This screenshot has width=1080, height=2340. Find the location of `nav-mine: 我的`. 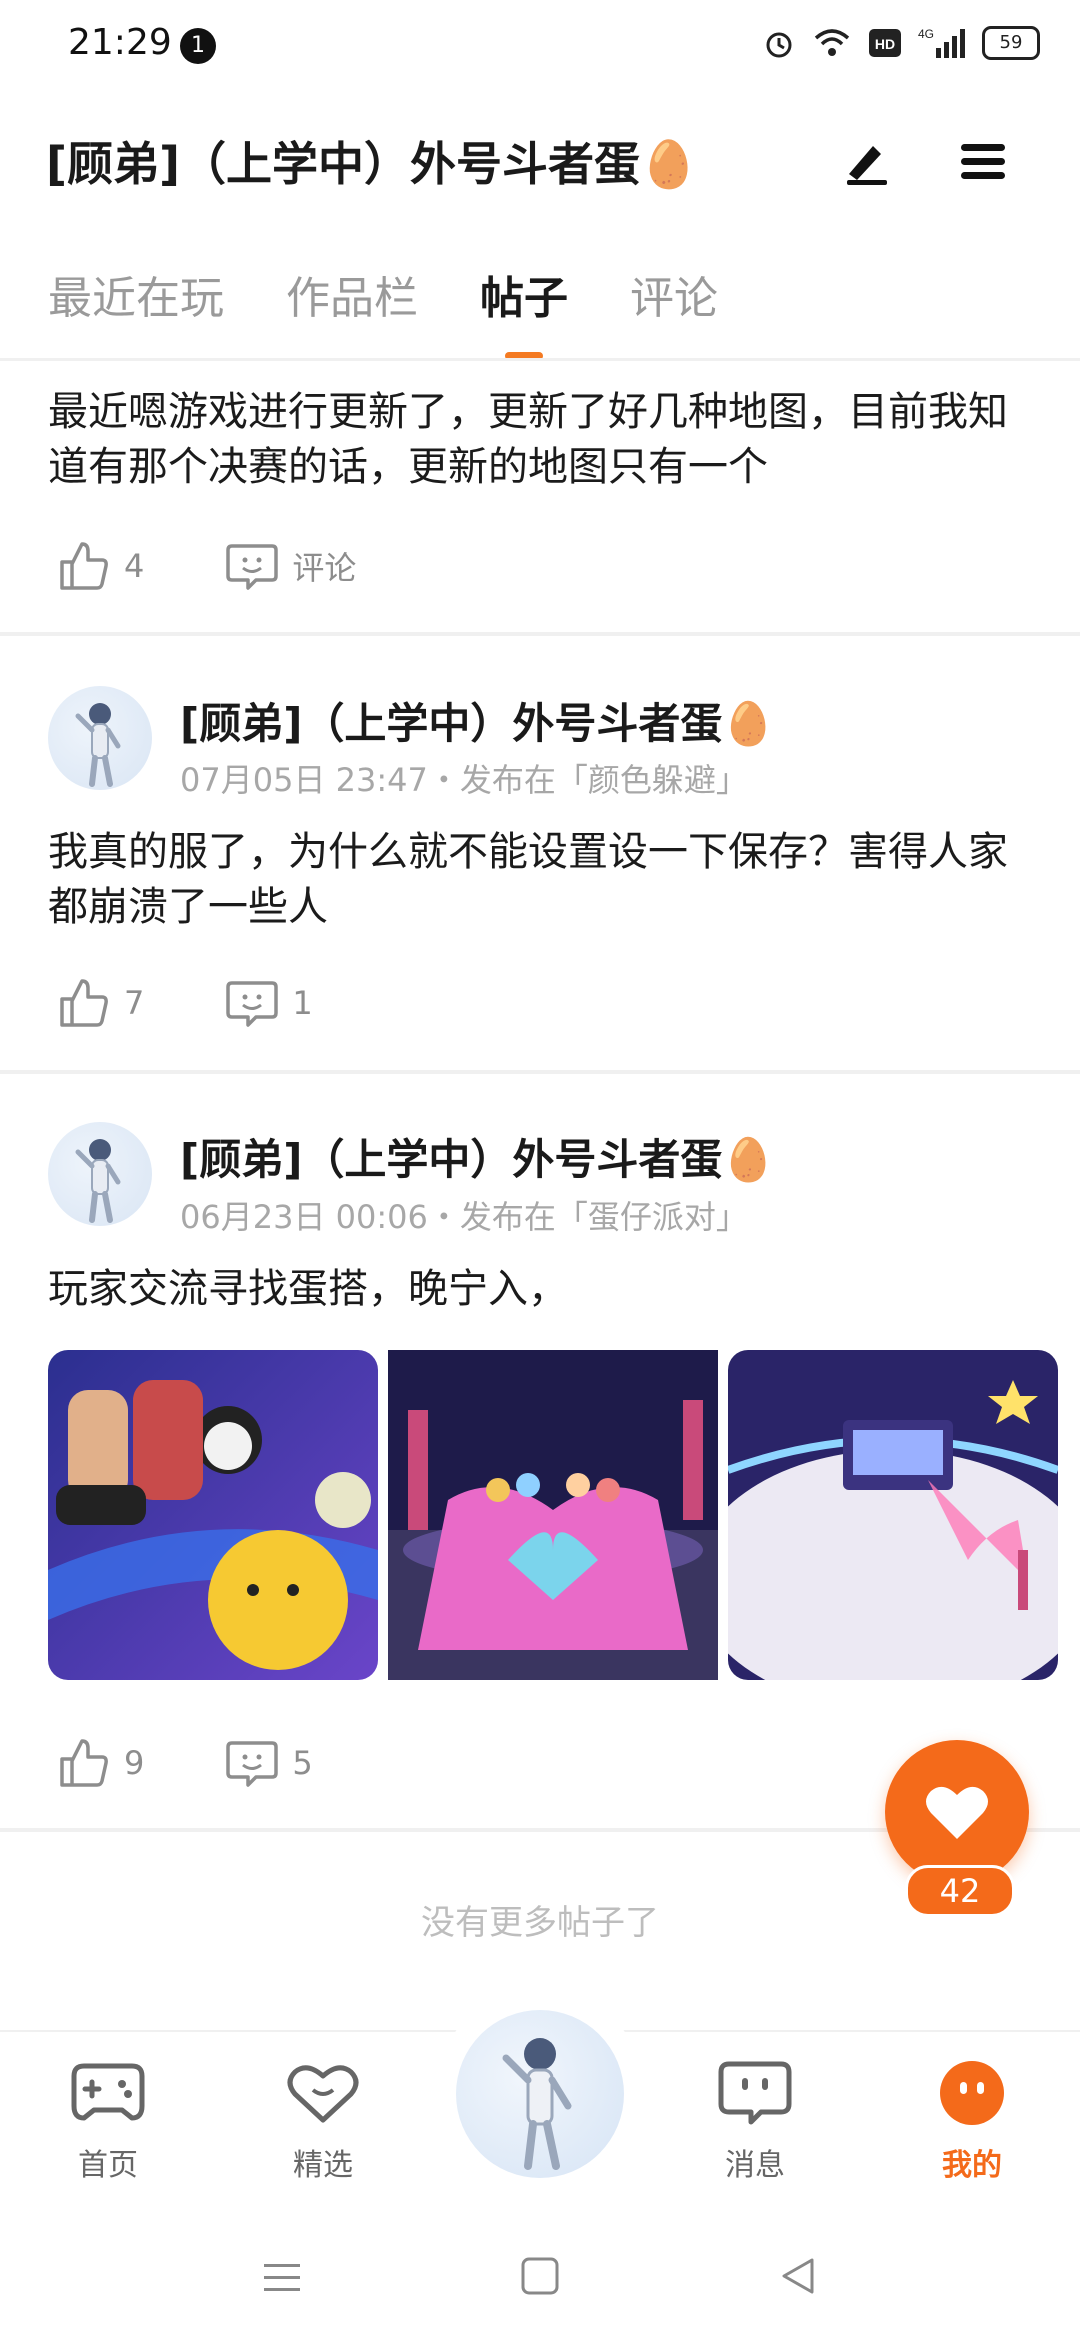

nav-mine: 我的 is located at coordinates (972, 2122).